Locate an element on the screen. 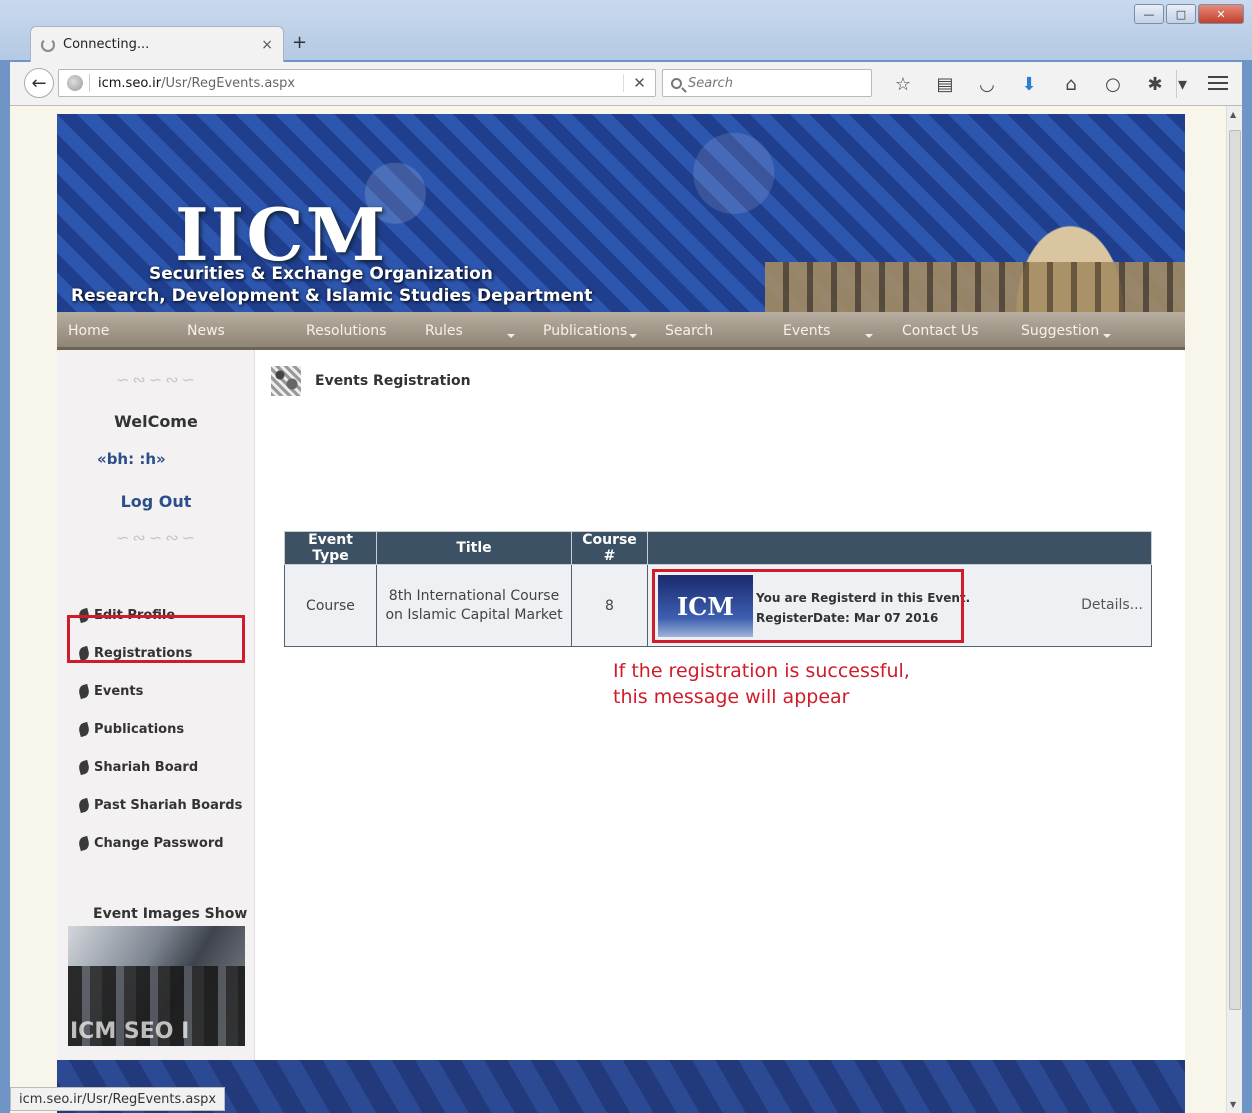  cell-event-type: Course is located at coordinates (330, 605).